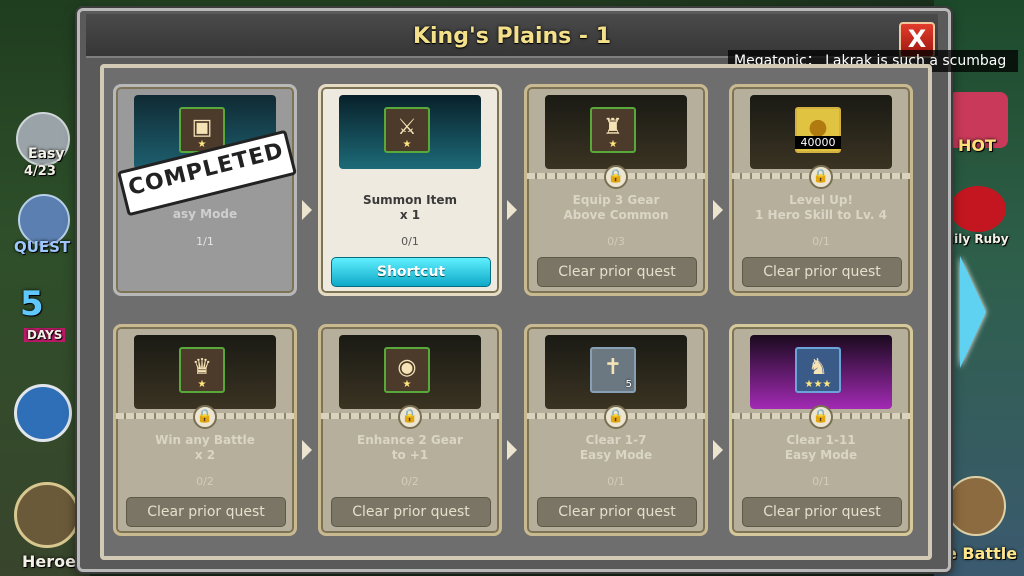  I want to click on quest-progress: 0/3, so click(616, 241).